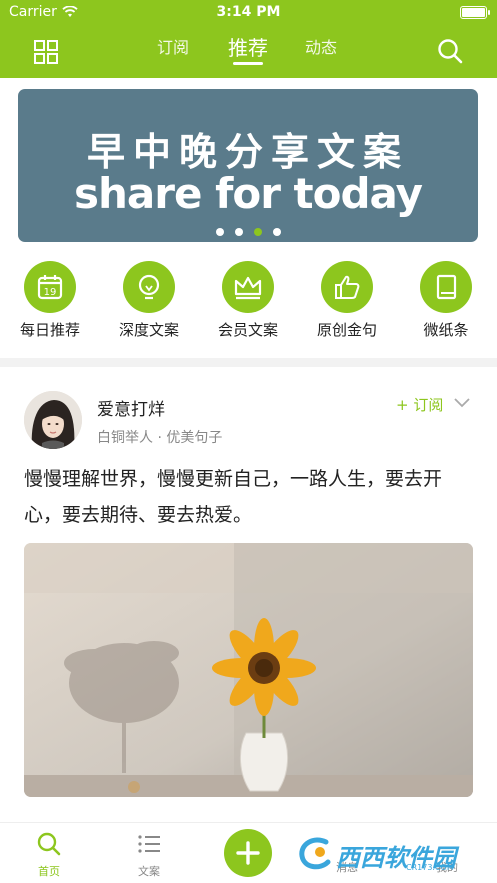 This screenshot has height=883, width=497. I want to click on quick-link-original: 原创金句, so click(347, 300).